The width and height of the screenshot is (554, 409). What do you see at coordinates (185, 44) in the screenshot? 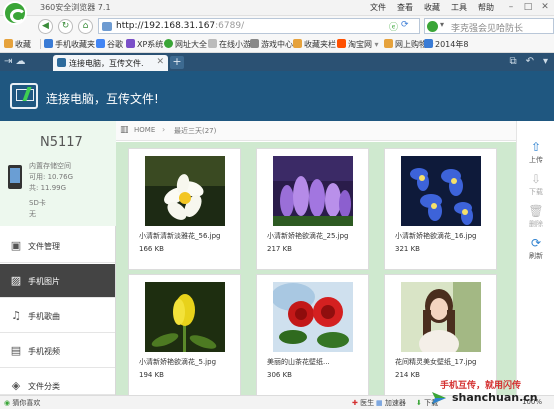
I see `favorite-item: 网址大全` at bounding box center [185, 44].